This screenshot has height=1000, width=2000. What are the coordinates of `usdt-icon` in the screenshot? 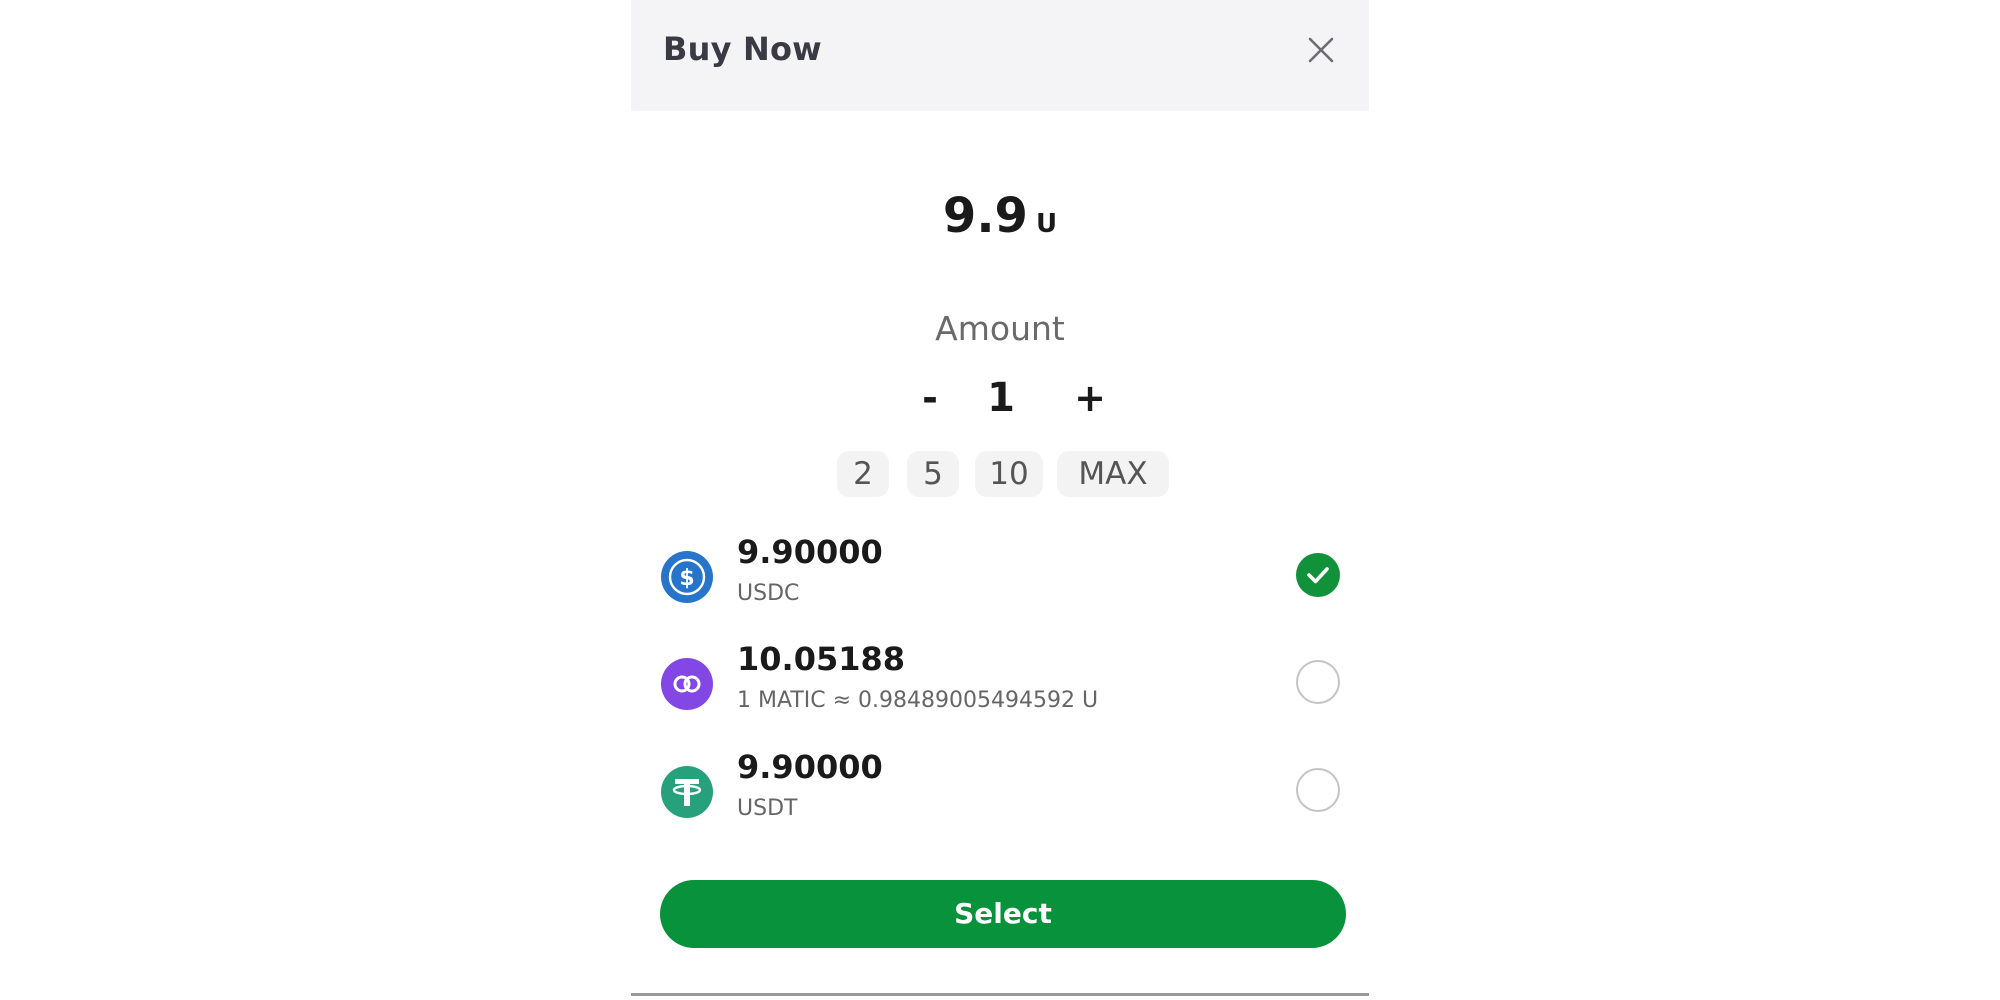 It's located at (687, 792).